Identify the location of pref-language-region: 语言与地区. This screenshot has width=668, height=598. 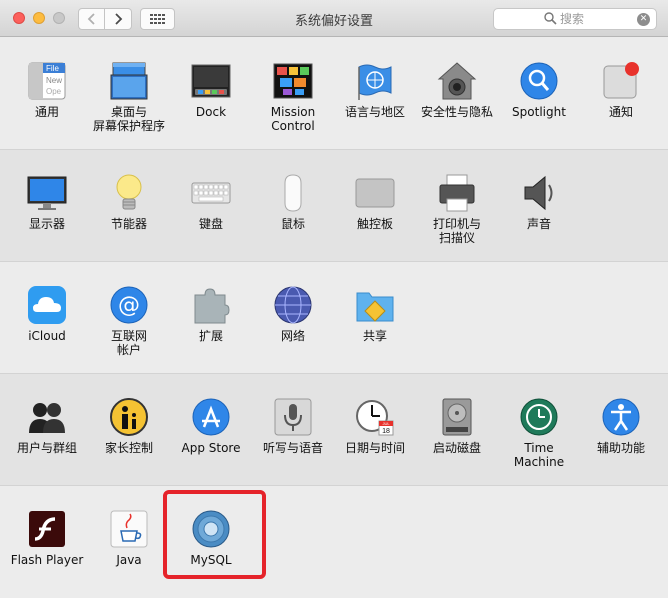
(375, 94).